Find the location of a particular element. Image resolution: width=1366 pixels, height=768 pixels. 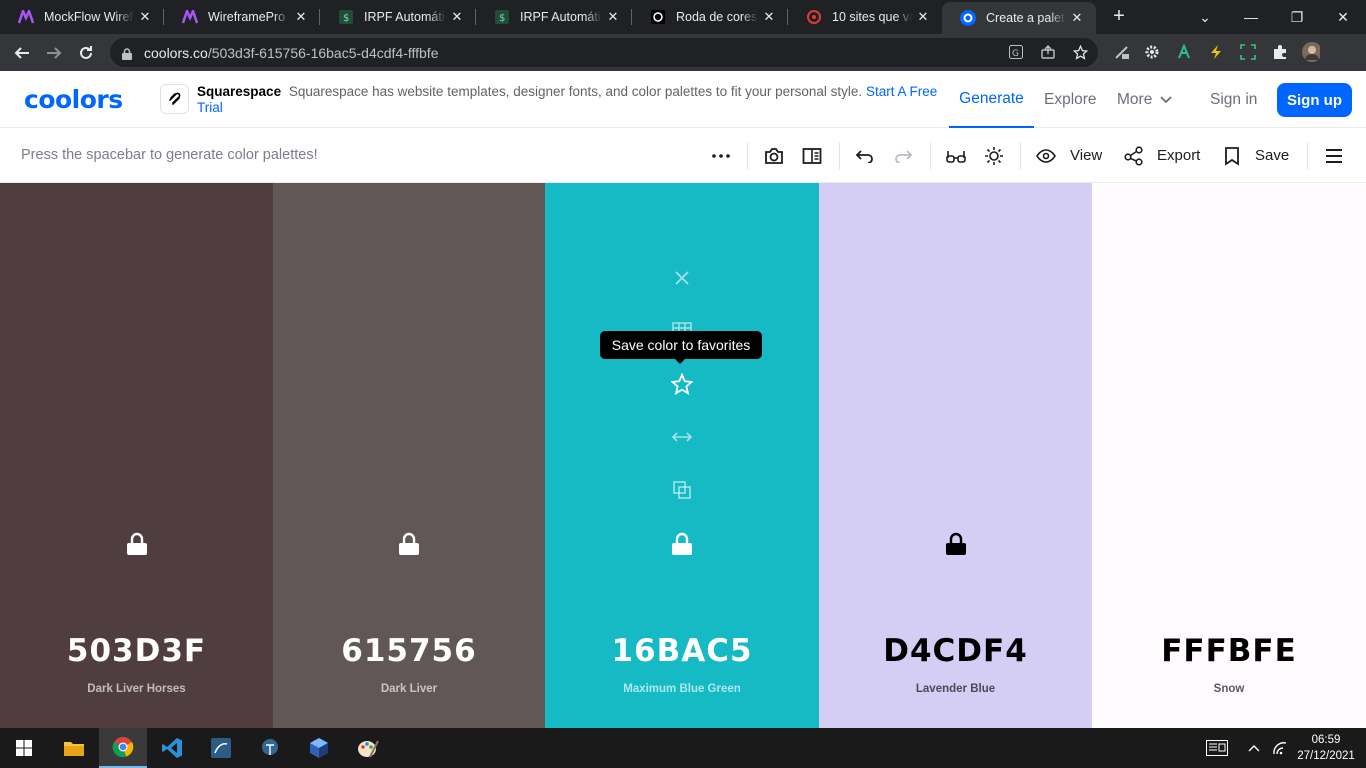

tab-search-icon: ⌄ is located at coordinates (1205, 17).